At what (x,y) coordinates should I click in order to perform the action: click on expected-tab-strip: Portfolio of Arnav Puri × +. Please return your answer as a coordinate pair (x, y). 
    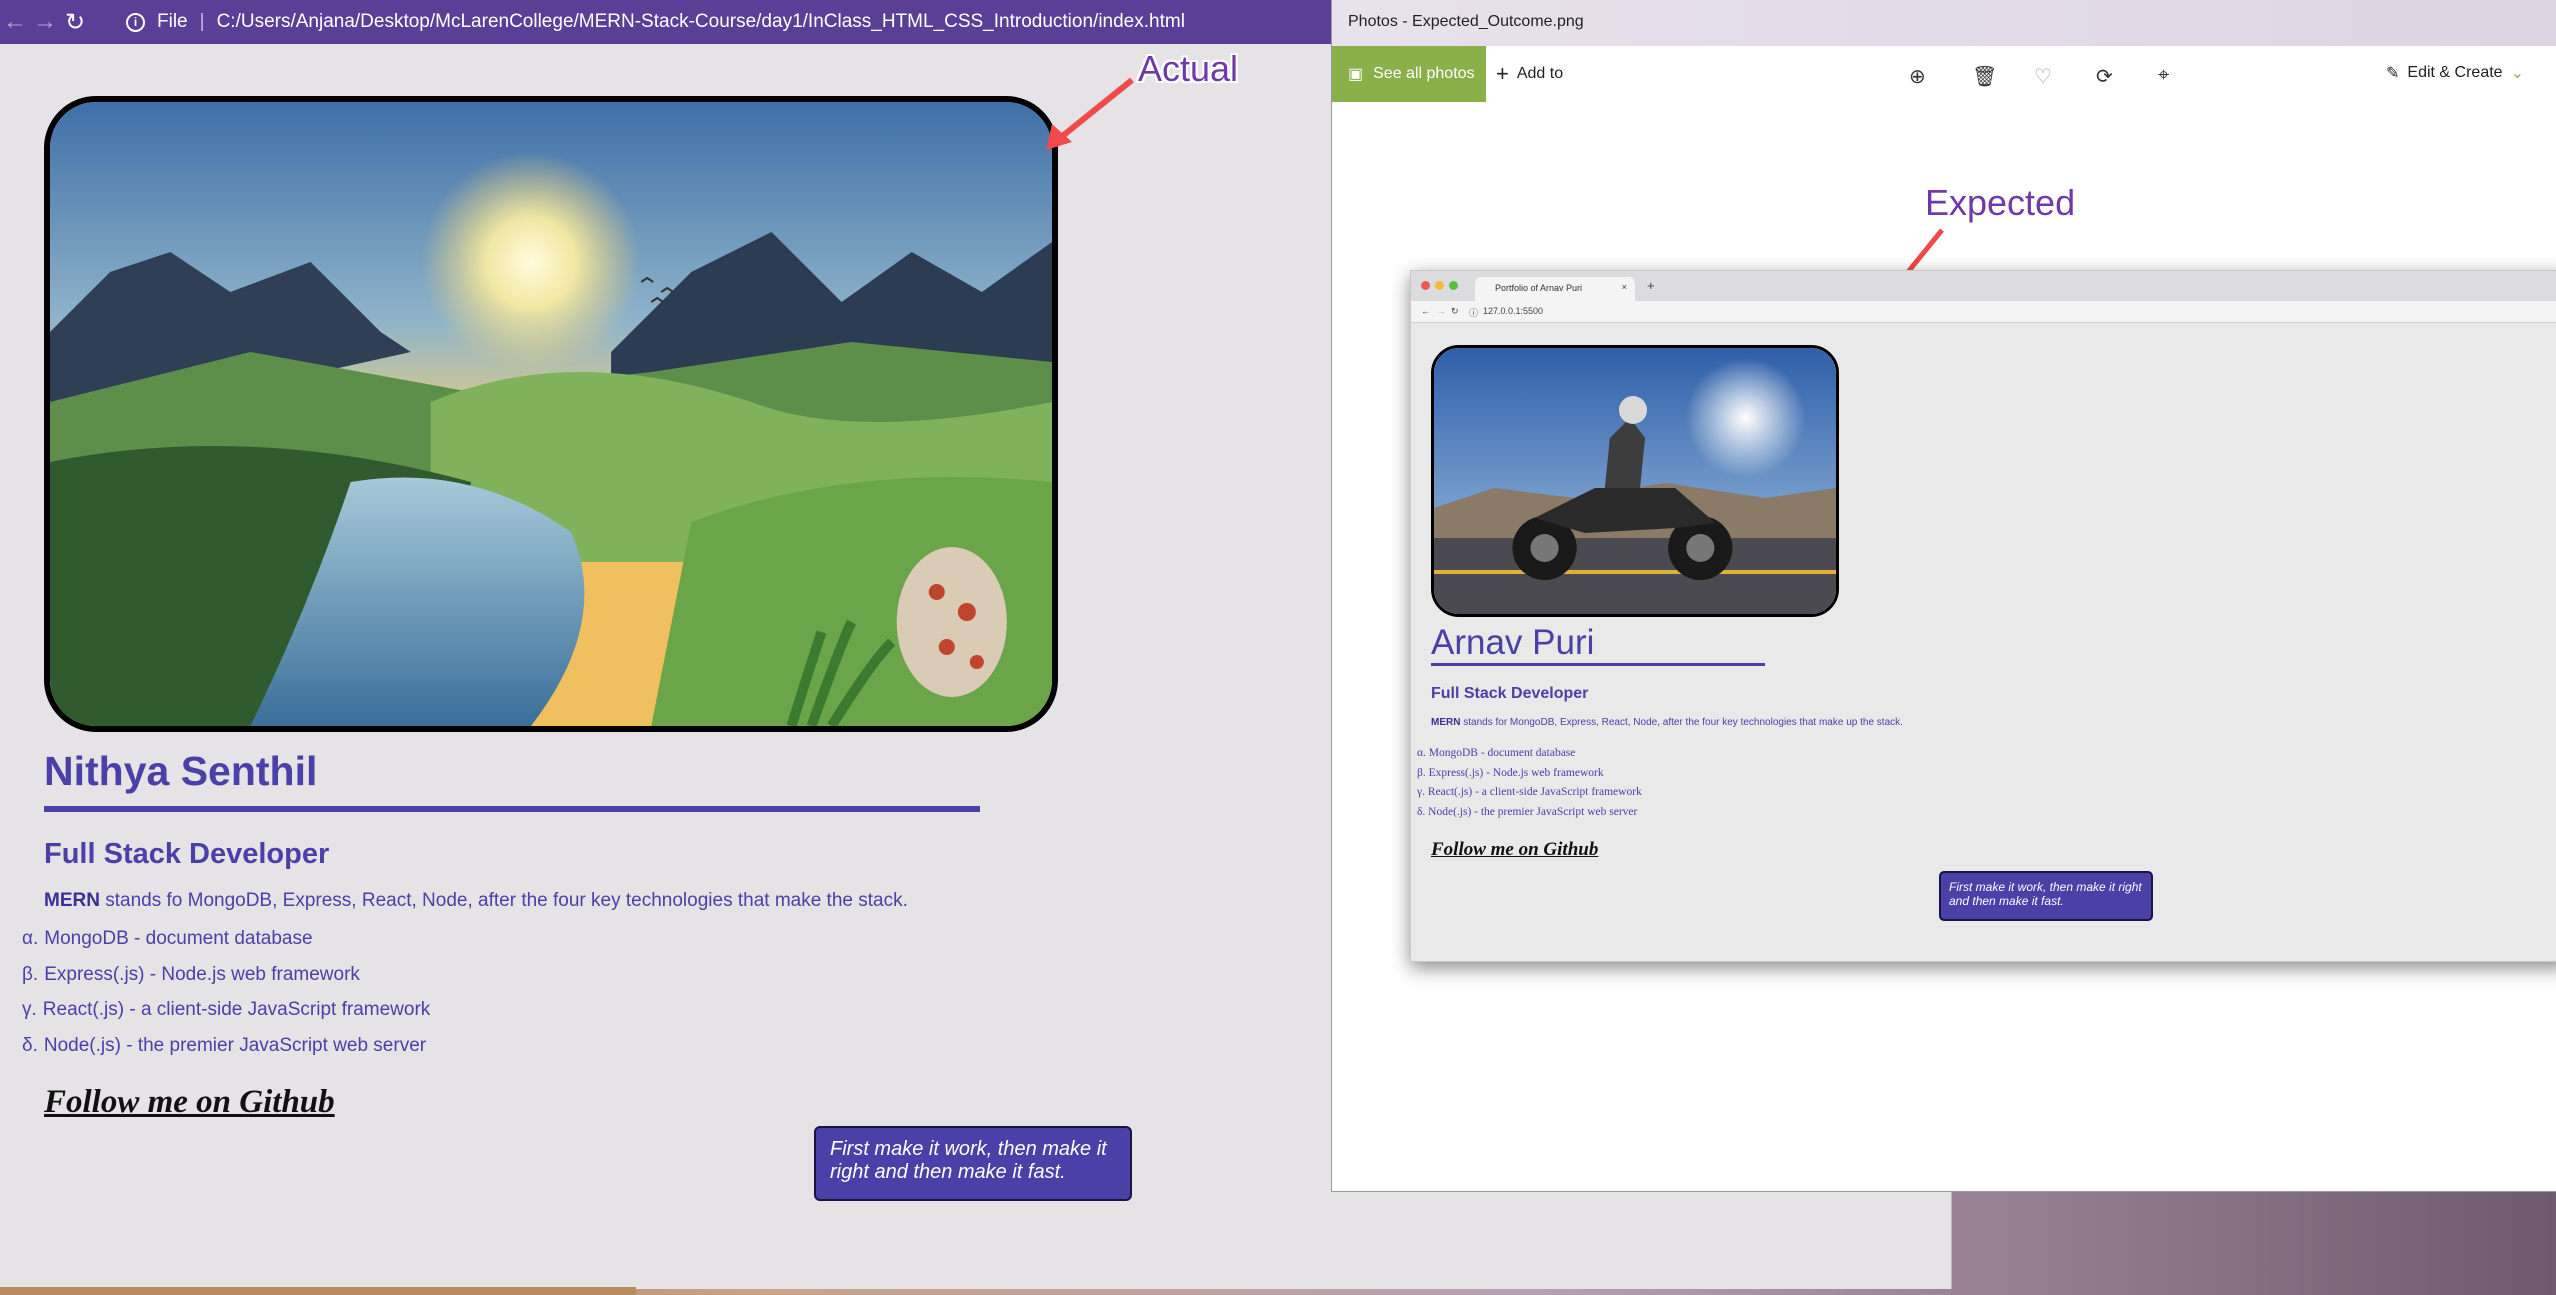
    Looking at the image, I should click on (1983, 286).